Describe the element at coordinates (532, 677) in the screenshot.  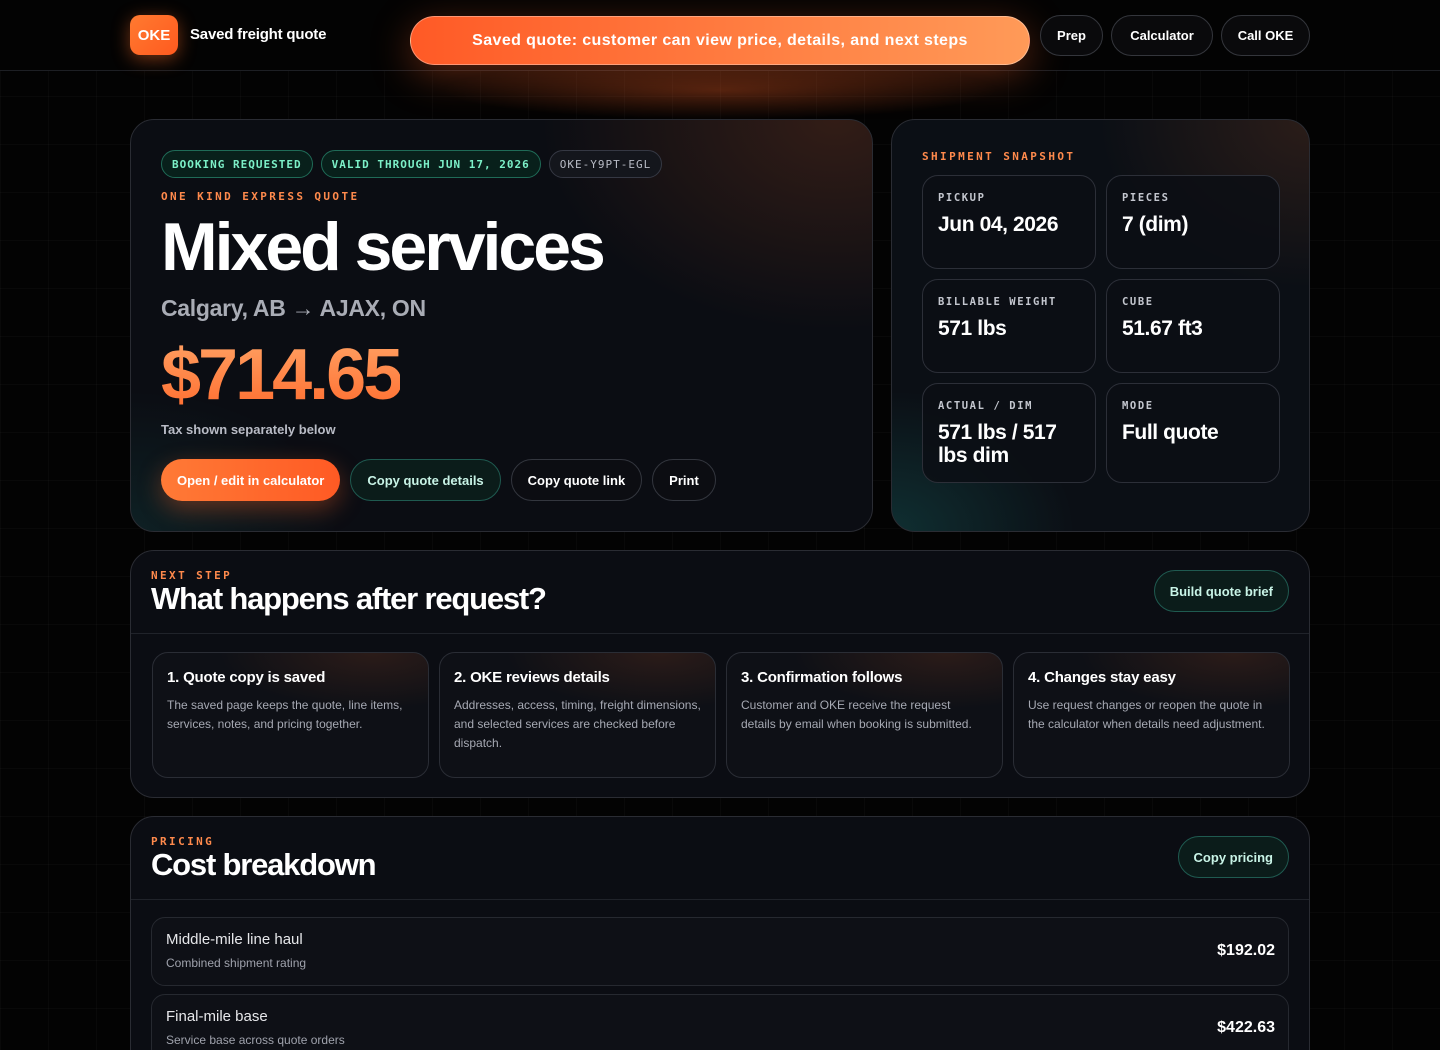
I see `step-title: 2. OKE reviews details` at that location.